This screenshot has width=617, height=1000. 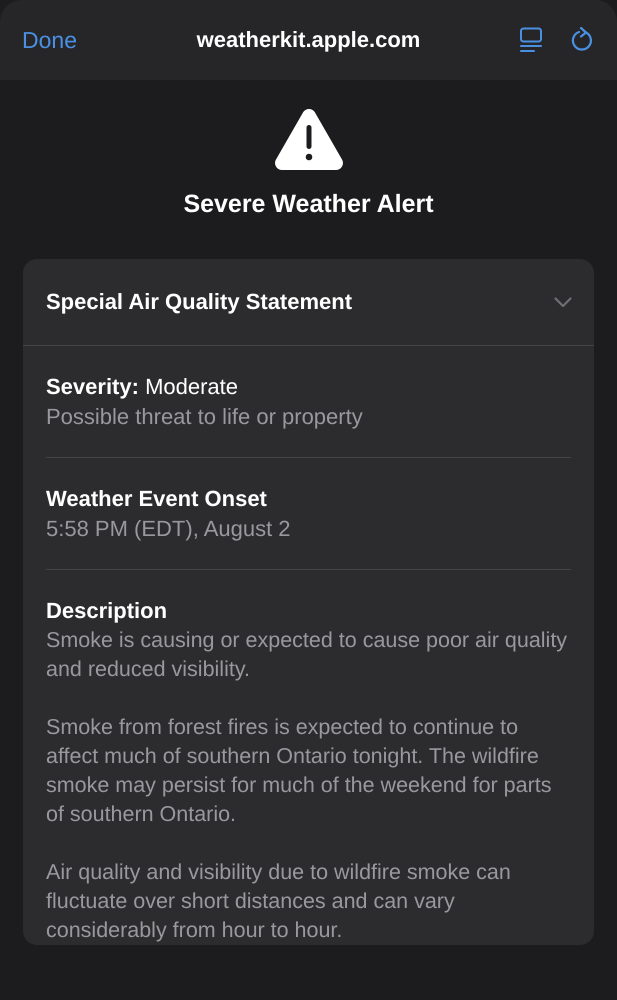 I want to click on description-paragraph: Smoke is causing or expected to cause poor air quality and reduced visibility., so click(x=307, y=655).